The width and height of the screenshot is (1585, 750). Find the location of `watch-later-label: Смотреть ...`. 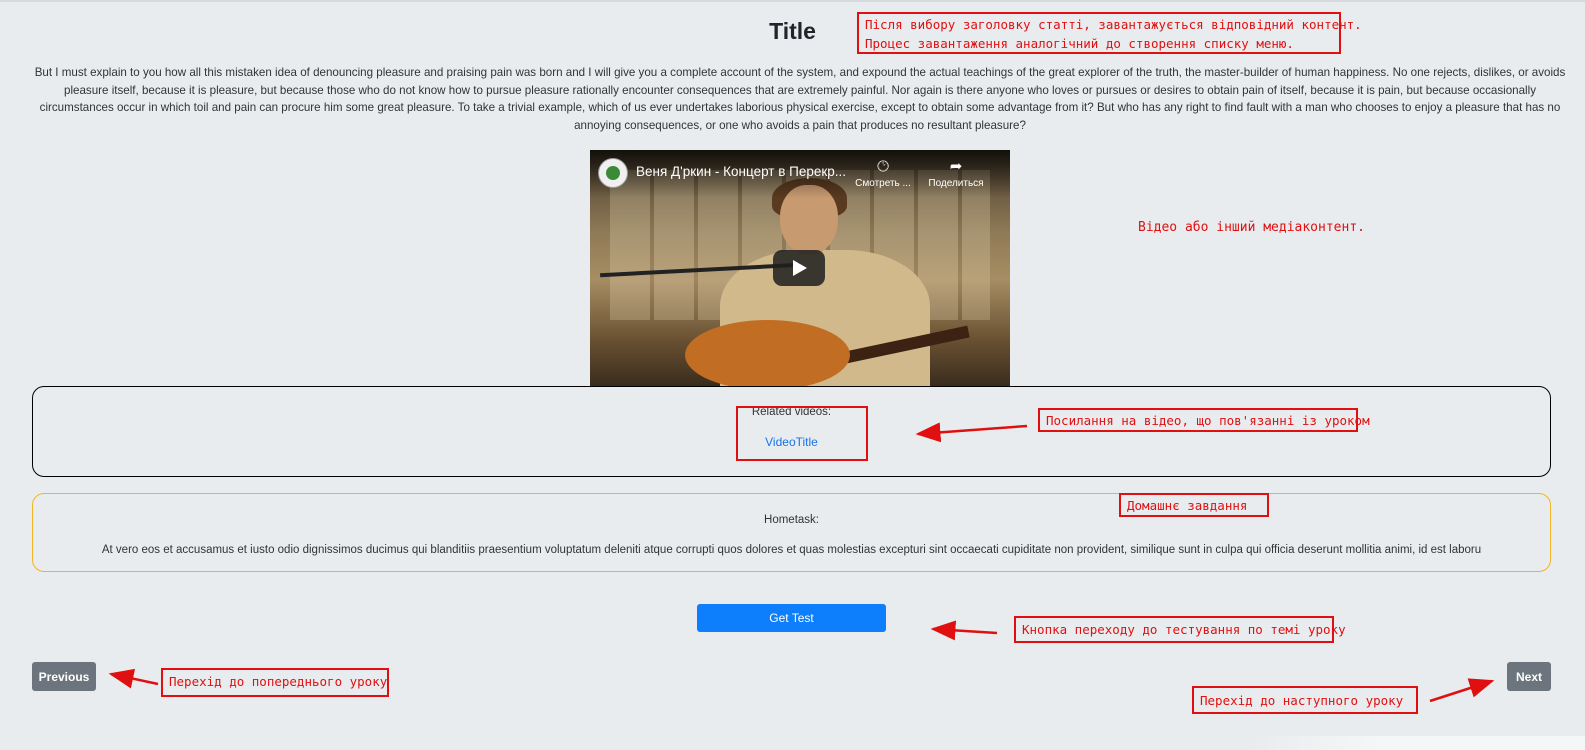

watch-later-label: Смотреть ... is located at coordinates (883, 183).